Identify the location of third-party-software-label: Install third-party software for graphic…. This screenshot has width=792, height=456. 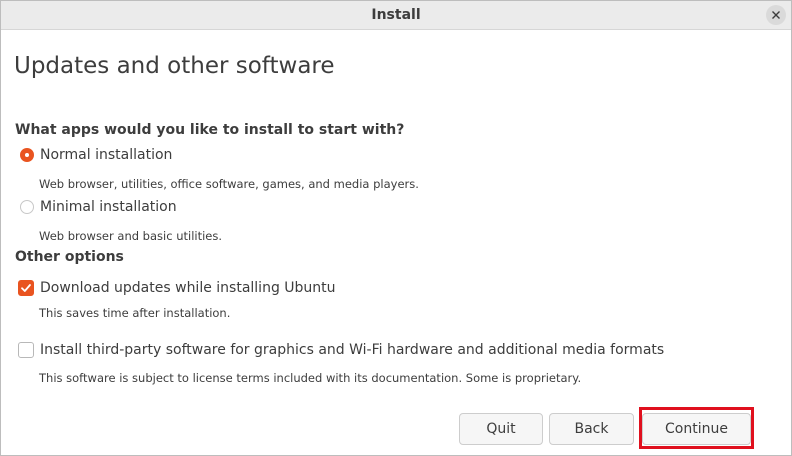
(352, 350).